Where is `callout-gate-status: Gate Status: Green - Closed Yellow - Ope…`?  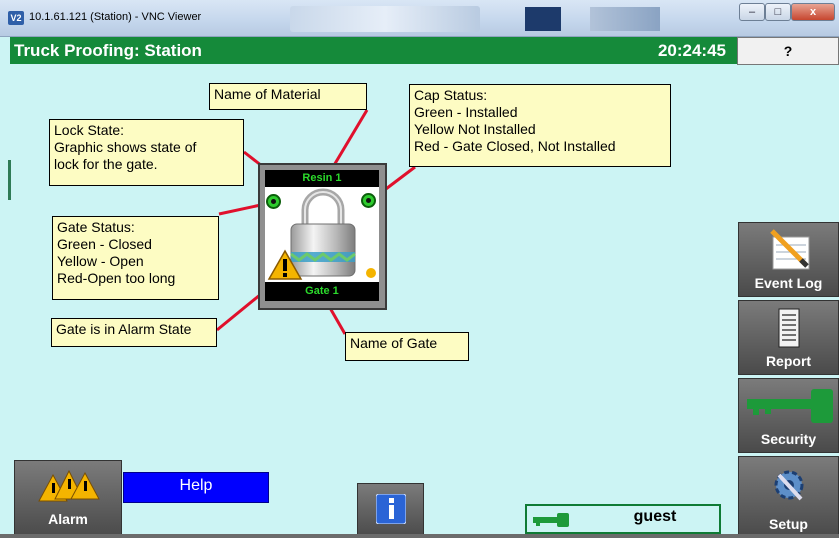 callout-gate-status: Gate Status: Green - Closed Yellow - Ope… is located at coordinates (135, 258).